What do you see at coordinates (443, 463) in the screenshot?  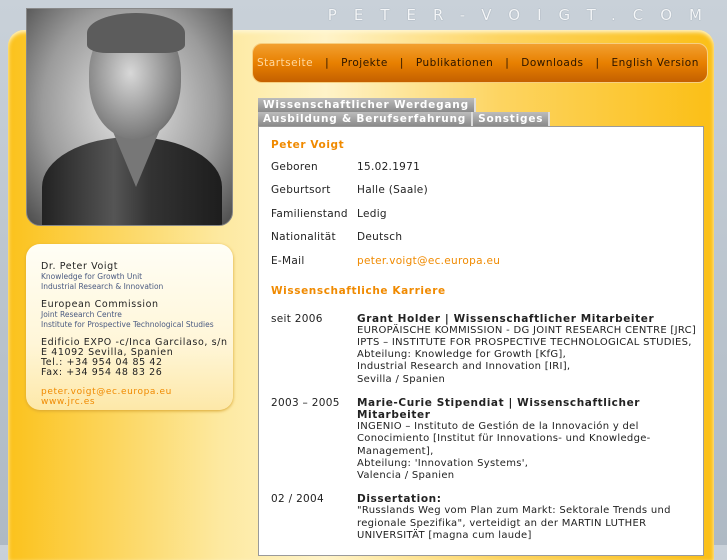 I see `entry-line: Abteilung: 'Innovation Systems',` at bounding box center [443, 463].